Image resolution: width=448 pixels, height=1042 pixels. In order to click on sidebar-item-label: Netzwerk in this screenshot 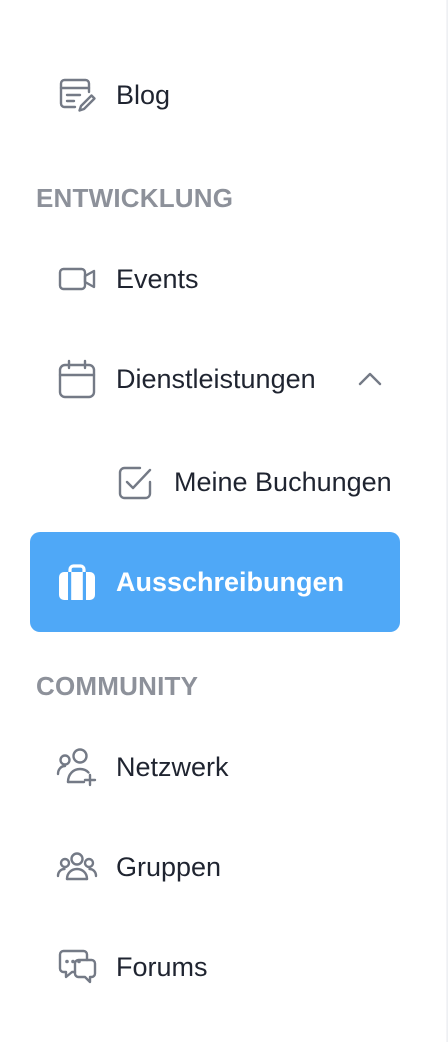, I will do `click(172, 767)`.